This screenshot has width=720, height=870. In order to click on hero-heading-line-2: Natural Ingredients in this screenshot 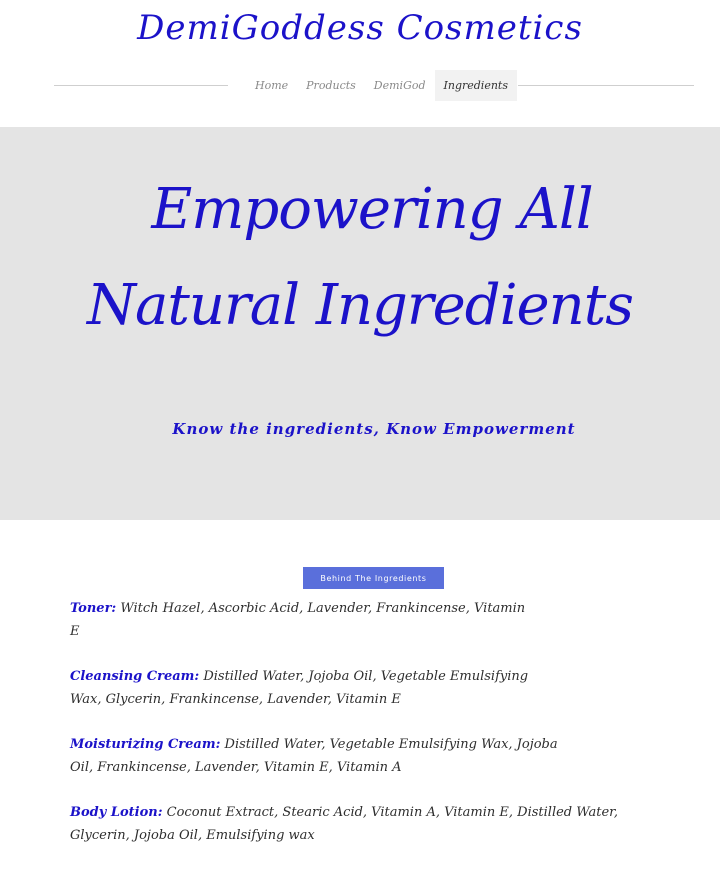, I will do `click(360, 305)`.